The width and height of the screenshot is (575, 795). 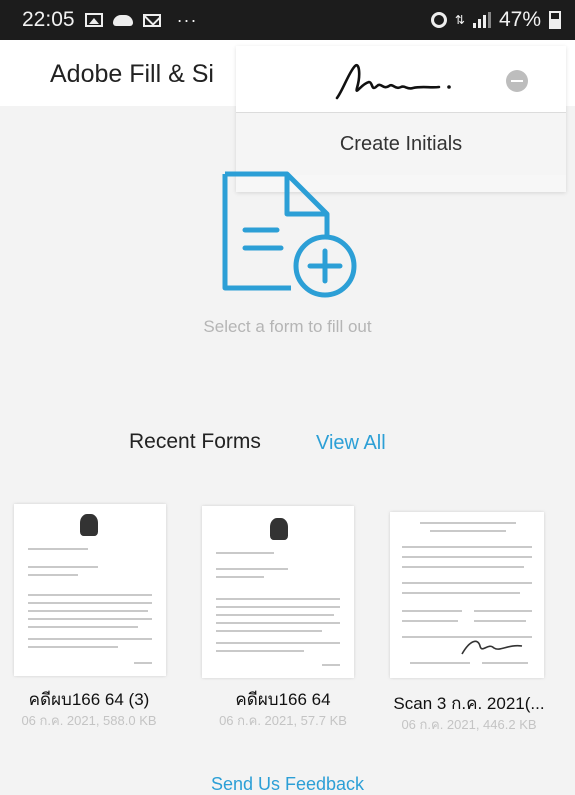 What do you see at coordinates (459, 19) in the screenshot?
I see `data-arrows-icon: ⇅` at bounding box center [459, 19].